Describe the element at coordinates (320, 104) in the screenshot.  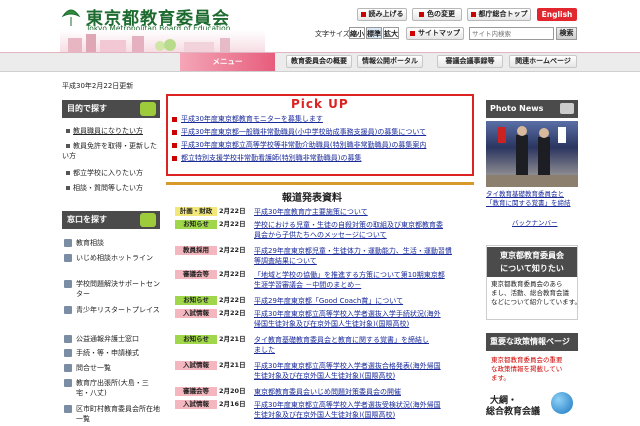
I see `pickup-title: Pick UP` at that location.